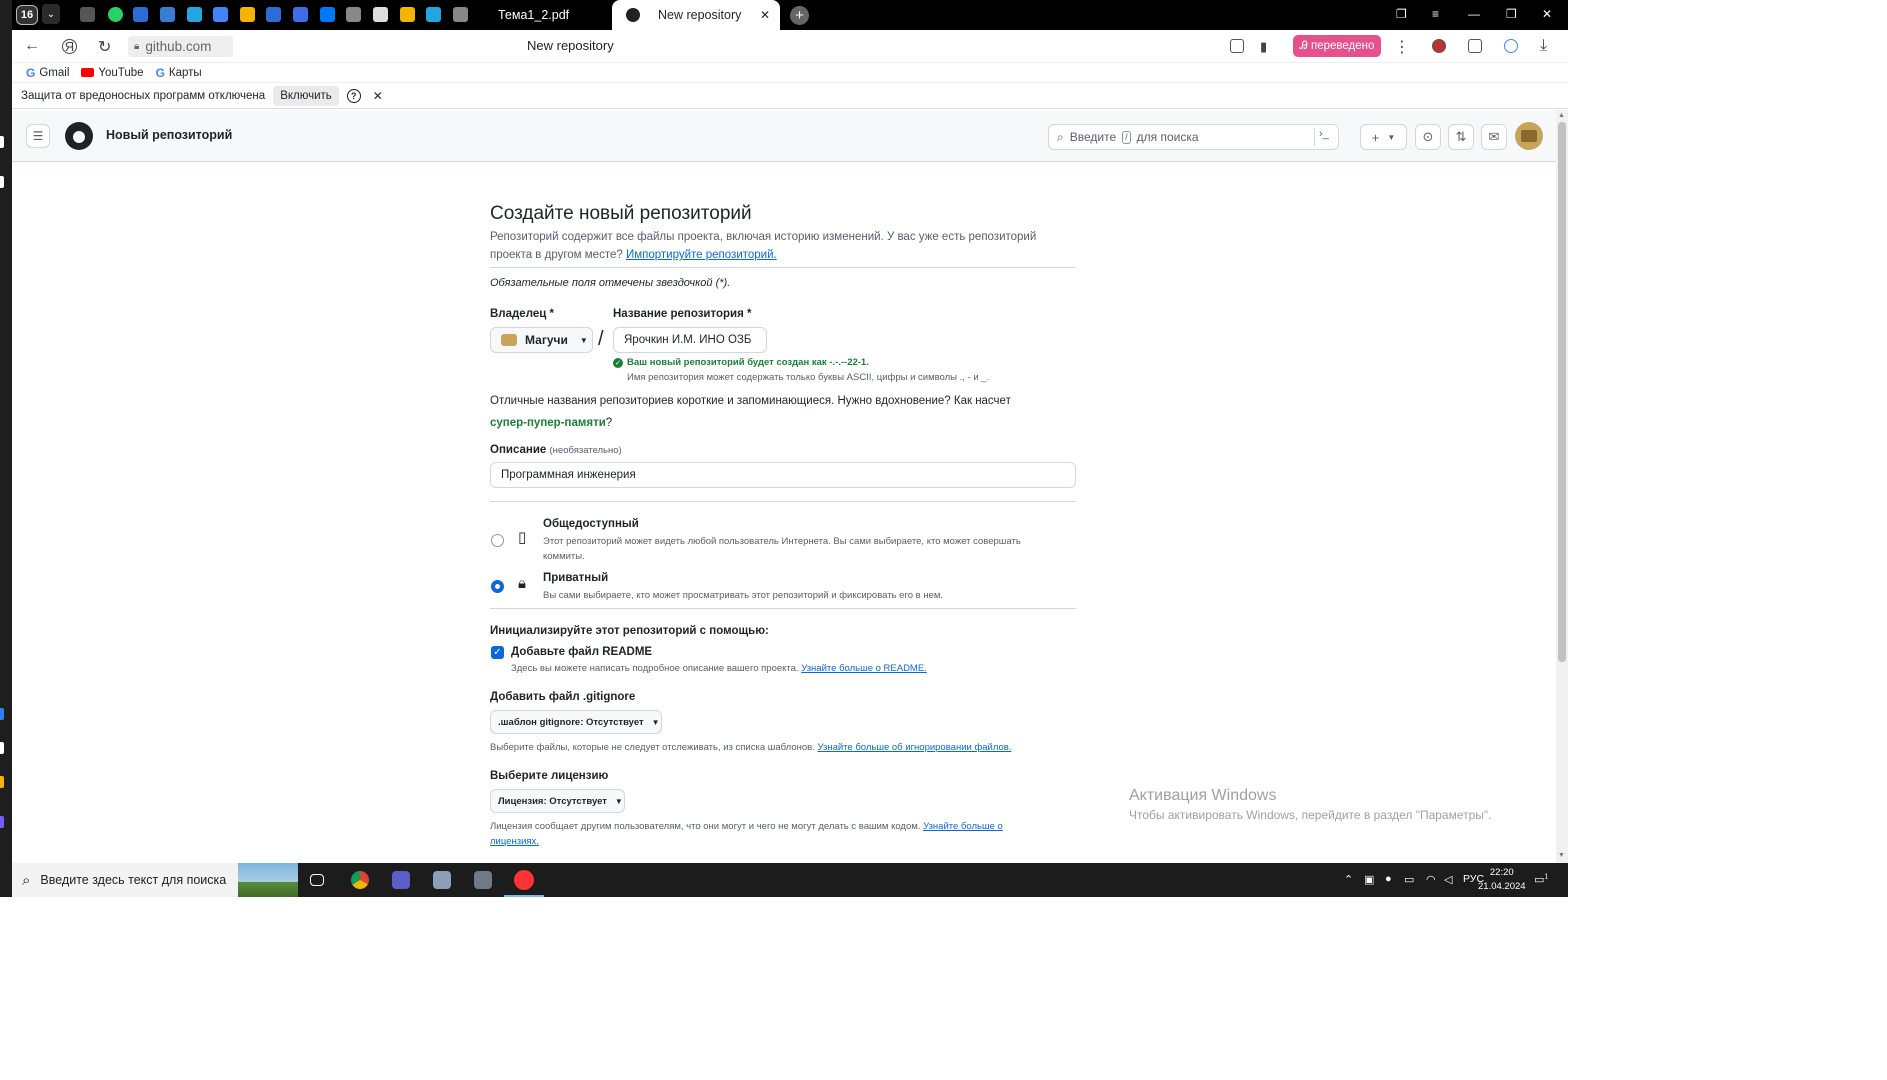 The image size is (1887, 1080). Describe the element at coordinates (783, 475) in the screenshot. I see `description-input: Программная инженерия` at that location.